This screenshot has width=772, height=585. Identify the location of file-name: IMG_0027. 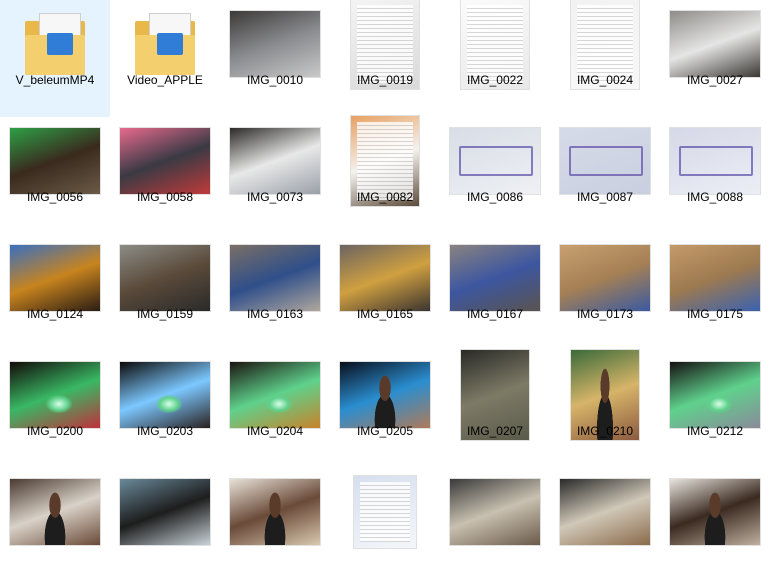
(715, 80).